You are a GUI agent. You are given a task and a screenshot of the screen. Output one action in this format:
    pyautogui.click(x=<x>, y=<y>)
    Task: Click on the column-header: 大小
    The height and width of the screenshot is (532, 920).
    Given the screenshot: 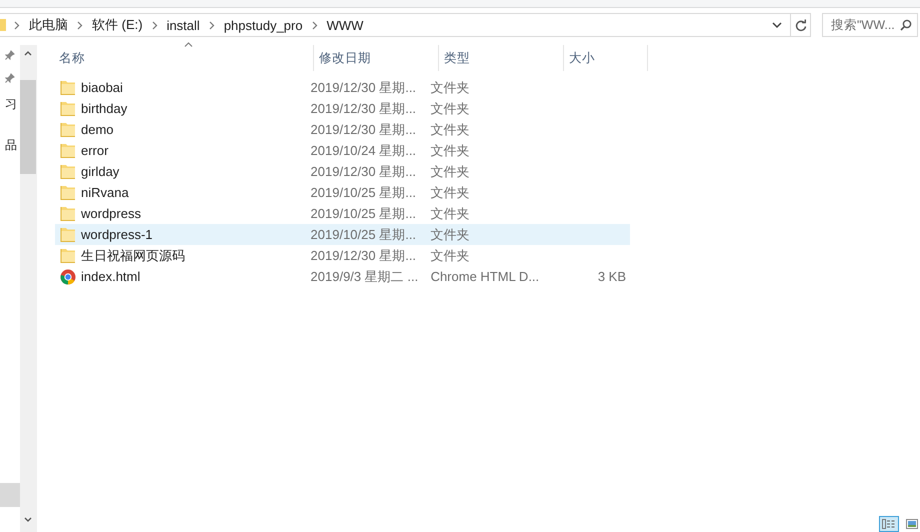 What is the action you would take?
    pyautogui.click(x=606, y=58)
    